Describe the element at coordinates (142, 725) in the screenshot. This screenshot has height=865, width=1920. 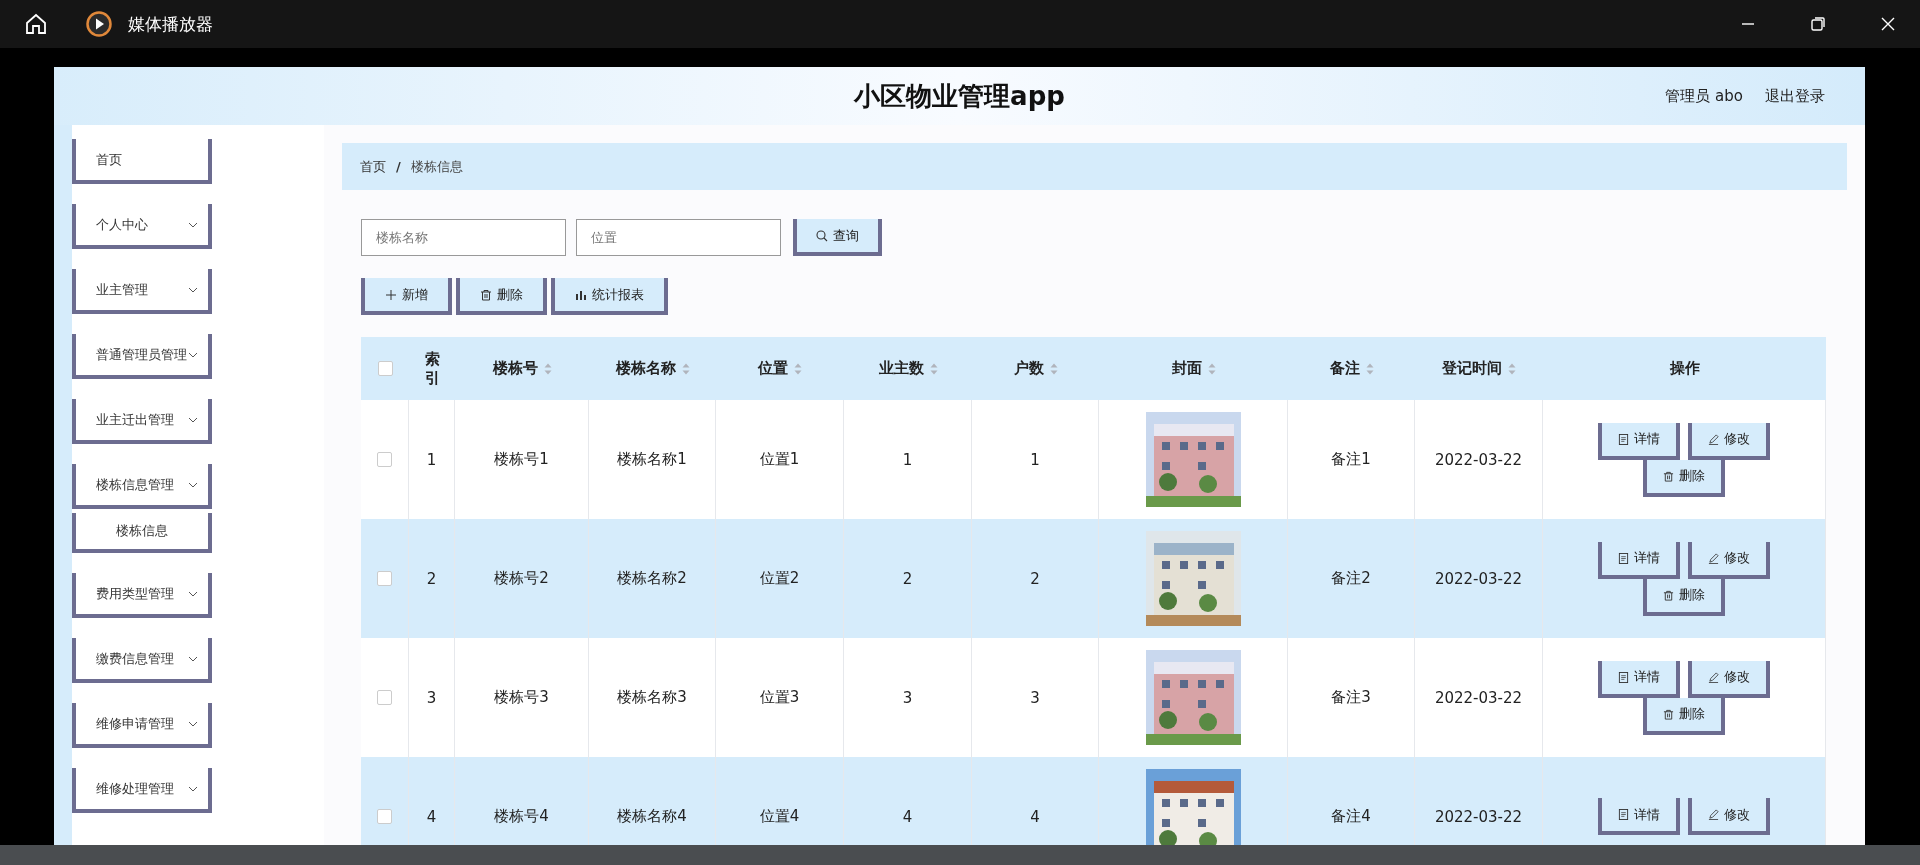
I see `sidebar-item: 维修申请管理` at that location.